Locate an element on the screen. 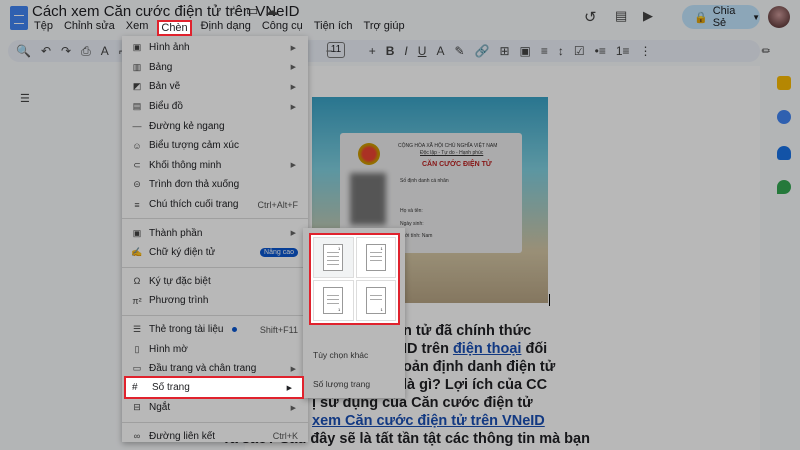 The width and height of the screenshot is (800, 450). page-number-layouts: 1 1 1 1 is located at coordinates (354, 279).